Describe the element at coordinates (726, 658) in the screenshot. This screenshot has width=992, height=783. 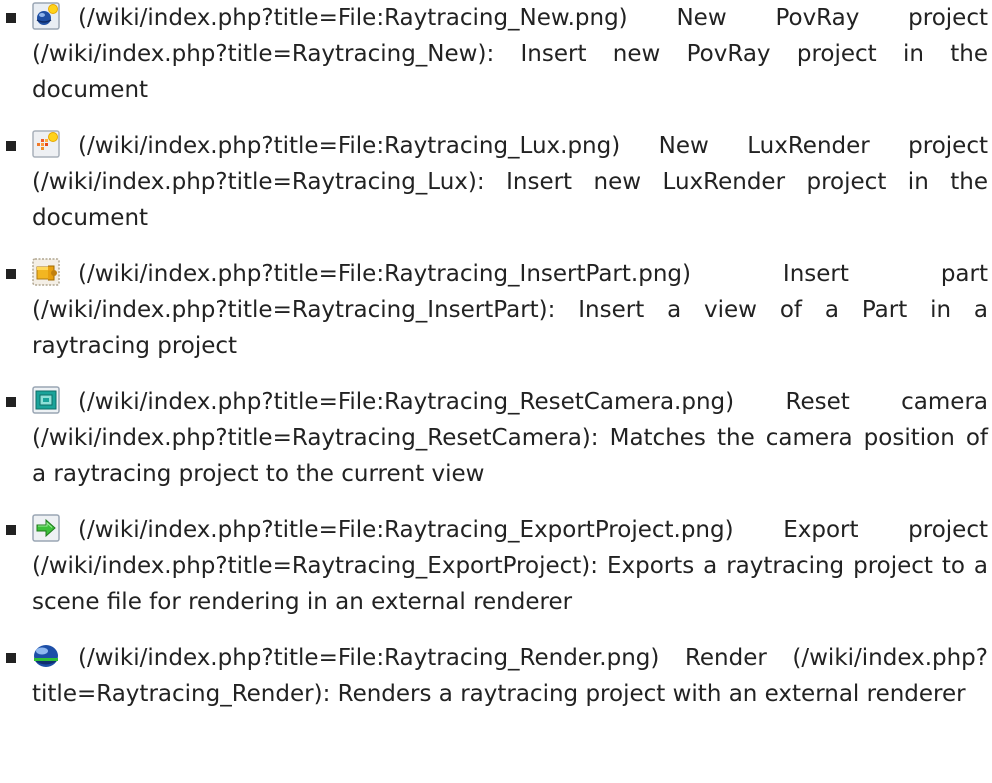
I see `command-name-link: Render` at that location.